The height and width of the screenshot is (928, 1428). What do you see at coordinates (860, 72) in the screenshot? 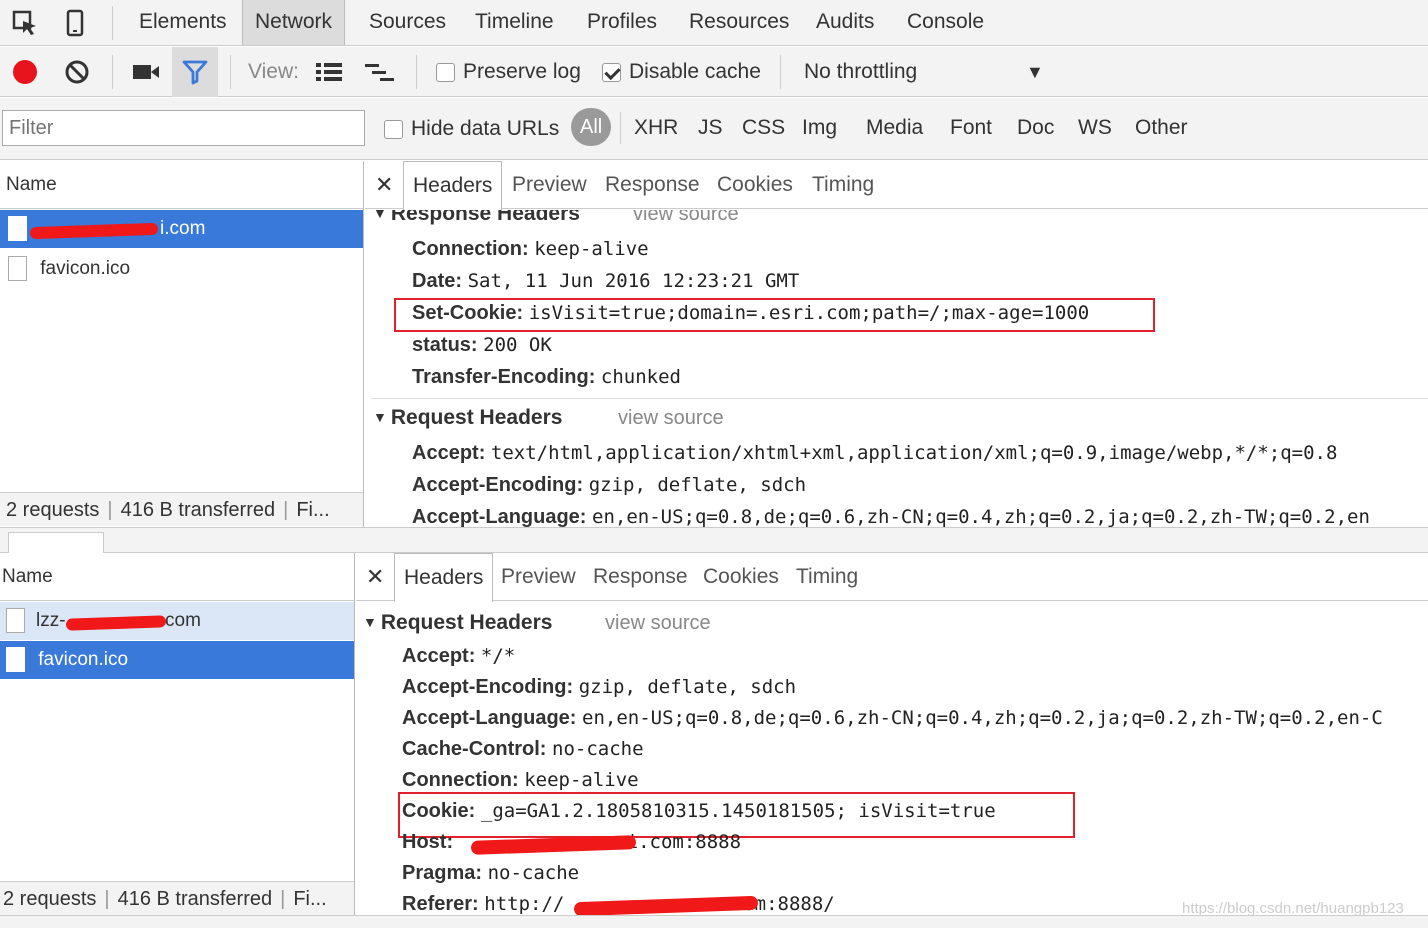
I see `throttling-select: No throttling` at bounding box center [860, 72].